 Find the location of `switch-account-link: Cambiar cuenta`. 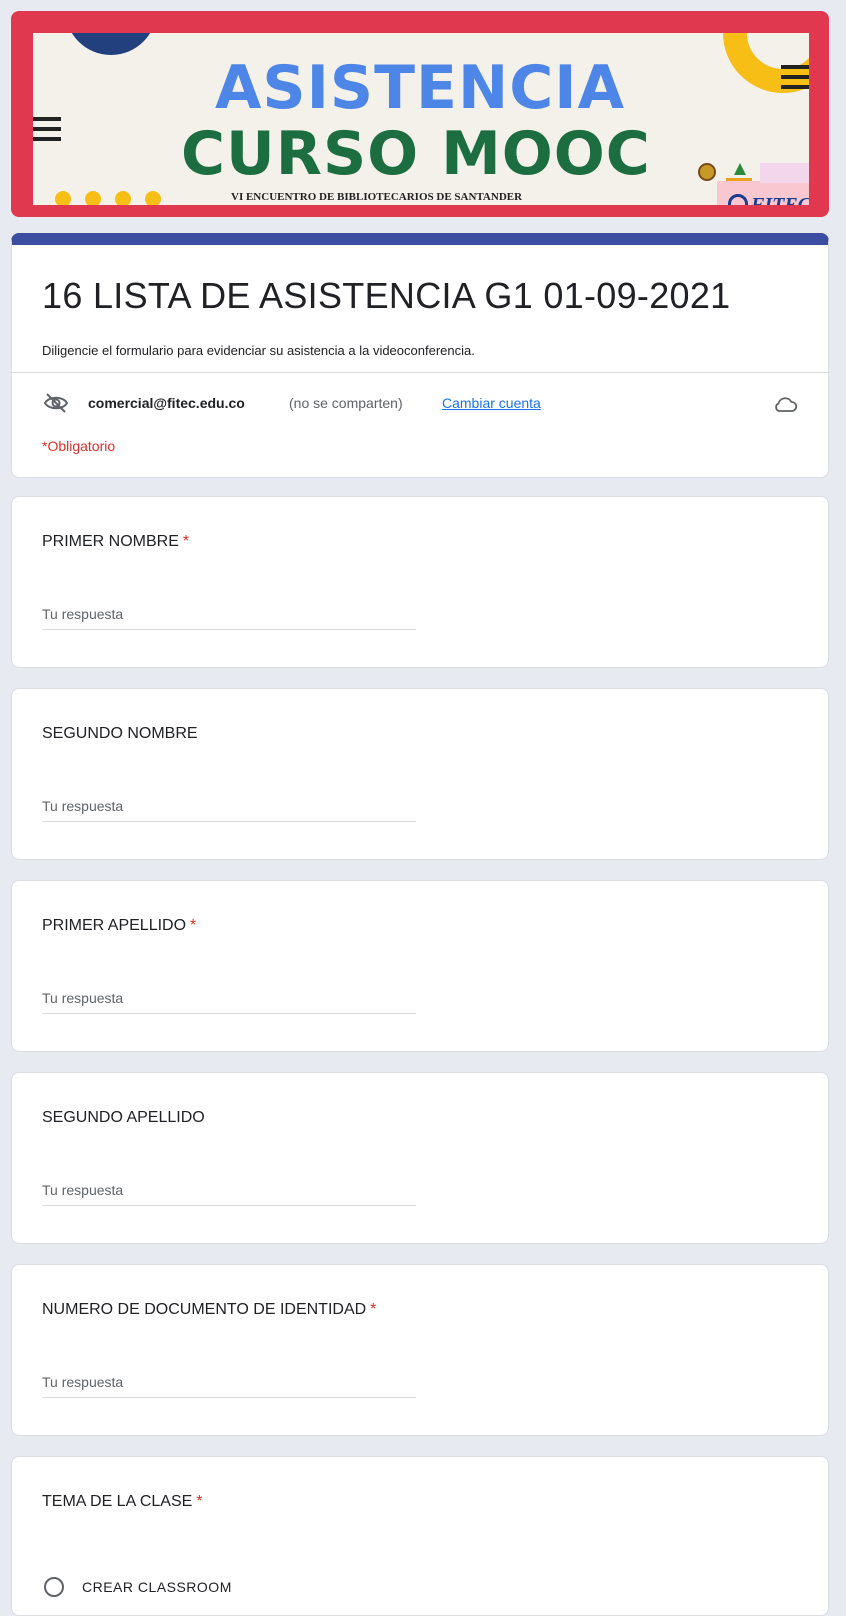

switch-account-link: Cambiar cuenta is located at coordinates (491, 403).